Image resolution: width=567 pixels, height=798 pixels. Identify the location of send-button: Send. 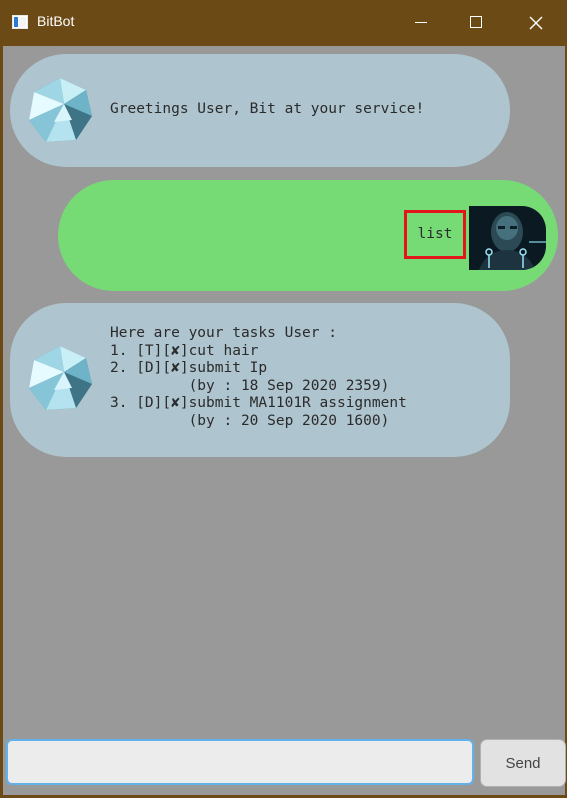
(523, 763).